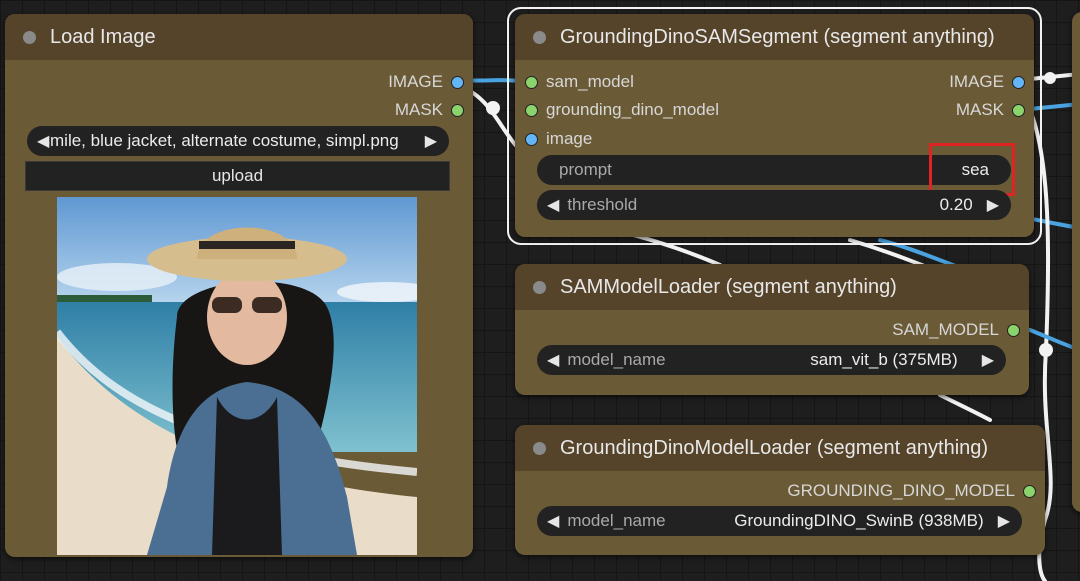  I want to click on threshold-label: threshold, so click(602, 204).